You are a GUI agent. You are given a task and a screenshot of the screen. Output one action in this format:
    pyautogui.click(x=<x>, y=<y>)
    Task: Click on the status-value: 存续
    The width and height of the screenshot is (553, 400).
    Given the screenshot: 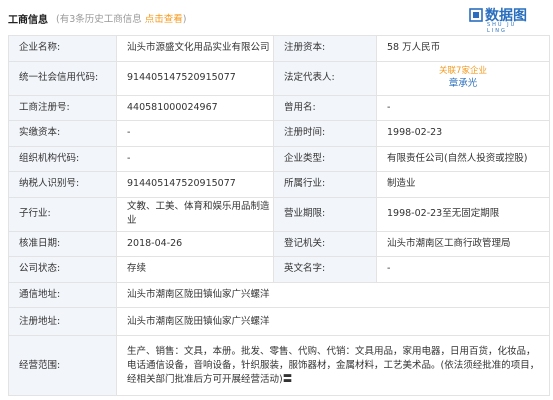 What is the action you would take?
    pyautogui.click(x=195, y=269)
    